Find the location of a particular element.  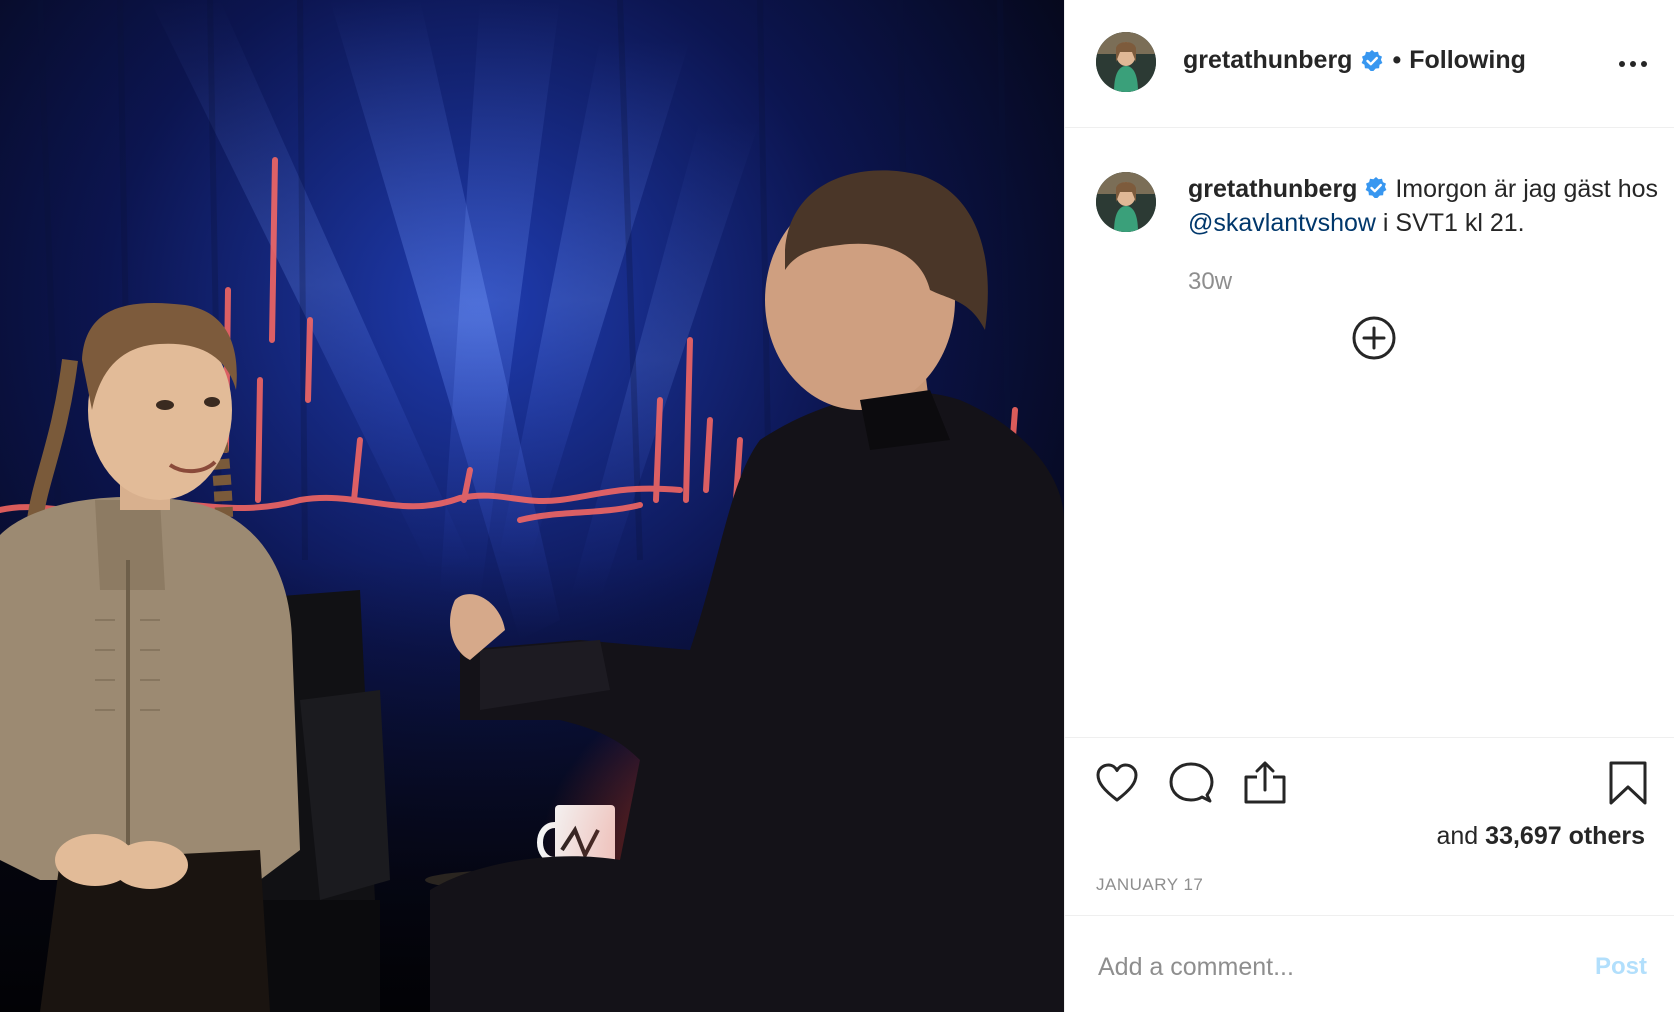

action-bar is located at coordinates (1369, 785).